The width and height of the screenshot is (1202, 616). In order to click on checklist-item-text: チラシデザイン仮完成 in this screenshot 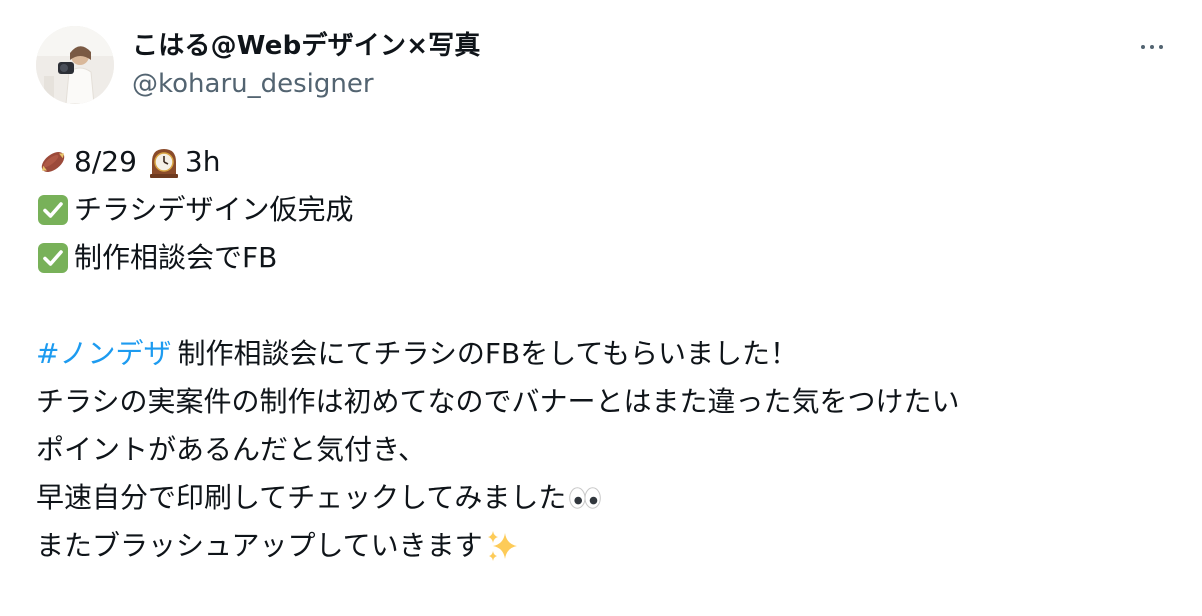, I will do `click(214, 209)`.